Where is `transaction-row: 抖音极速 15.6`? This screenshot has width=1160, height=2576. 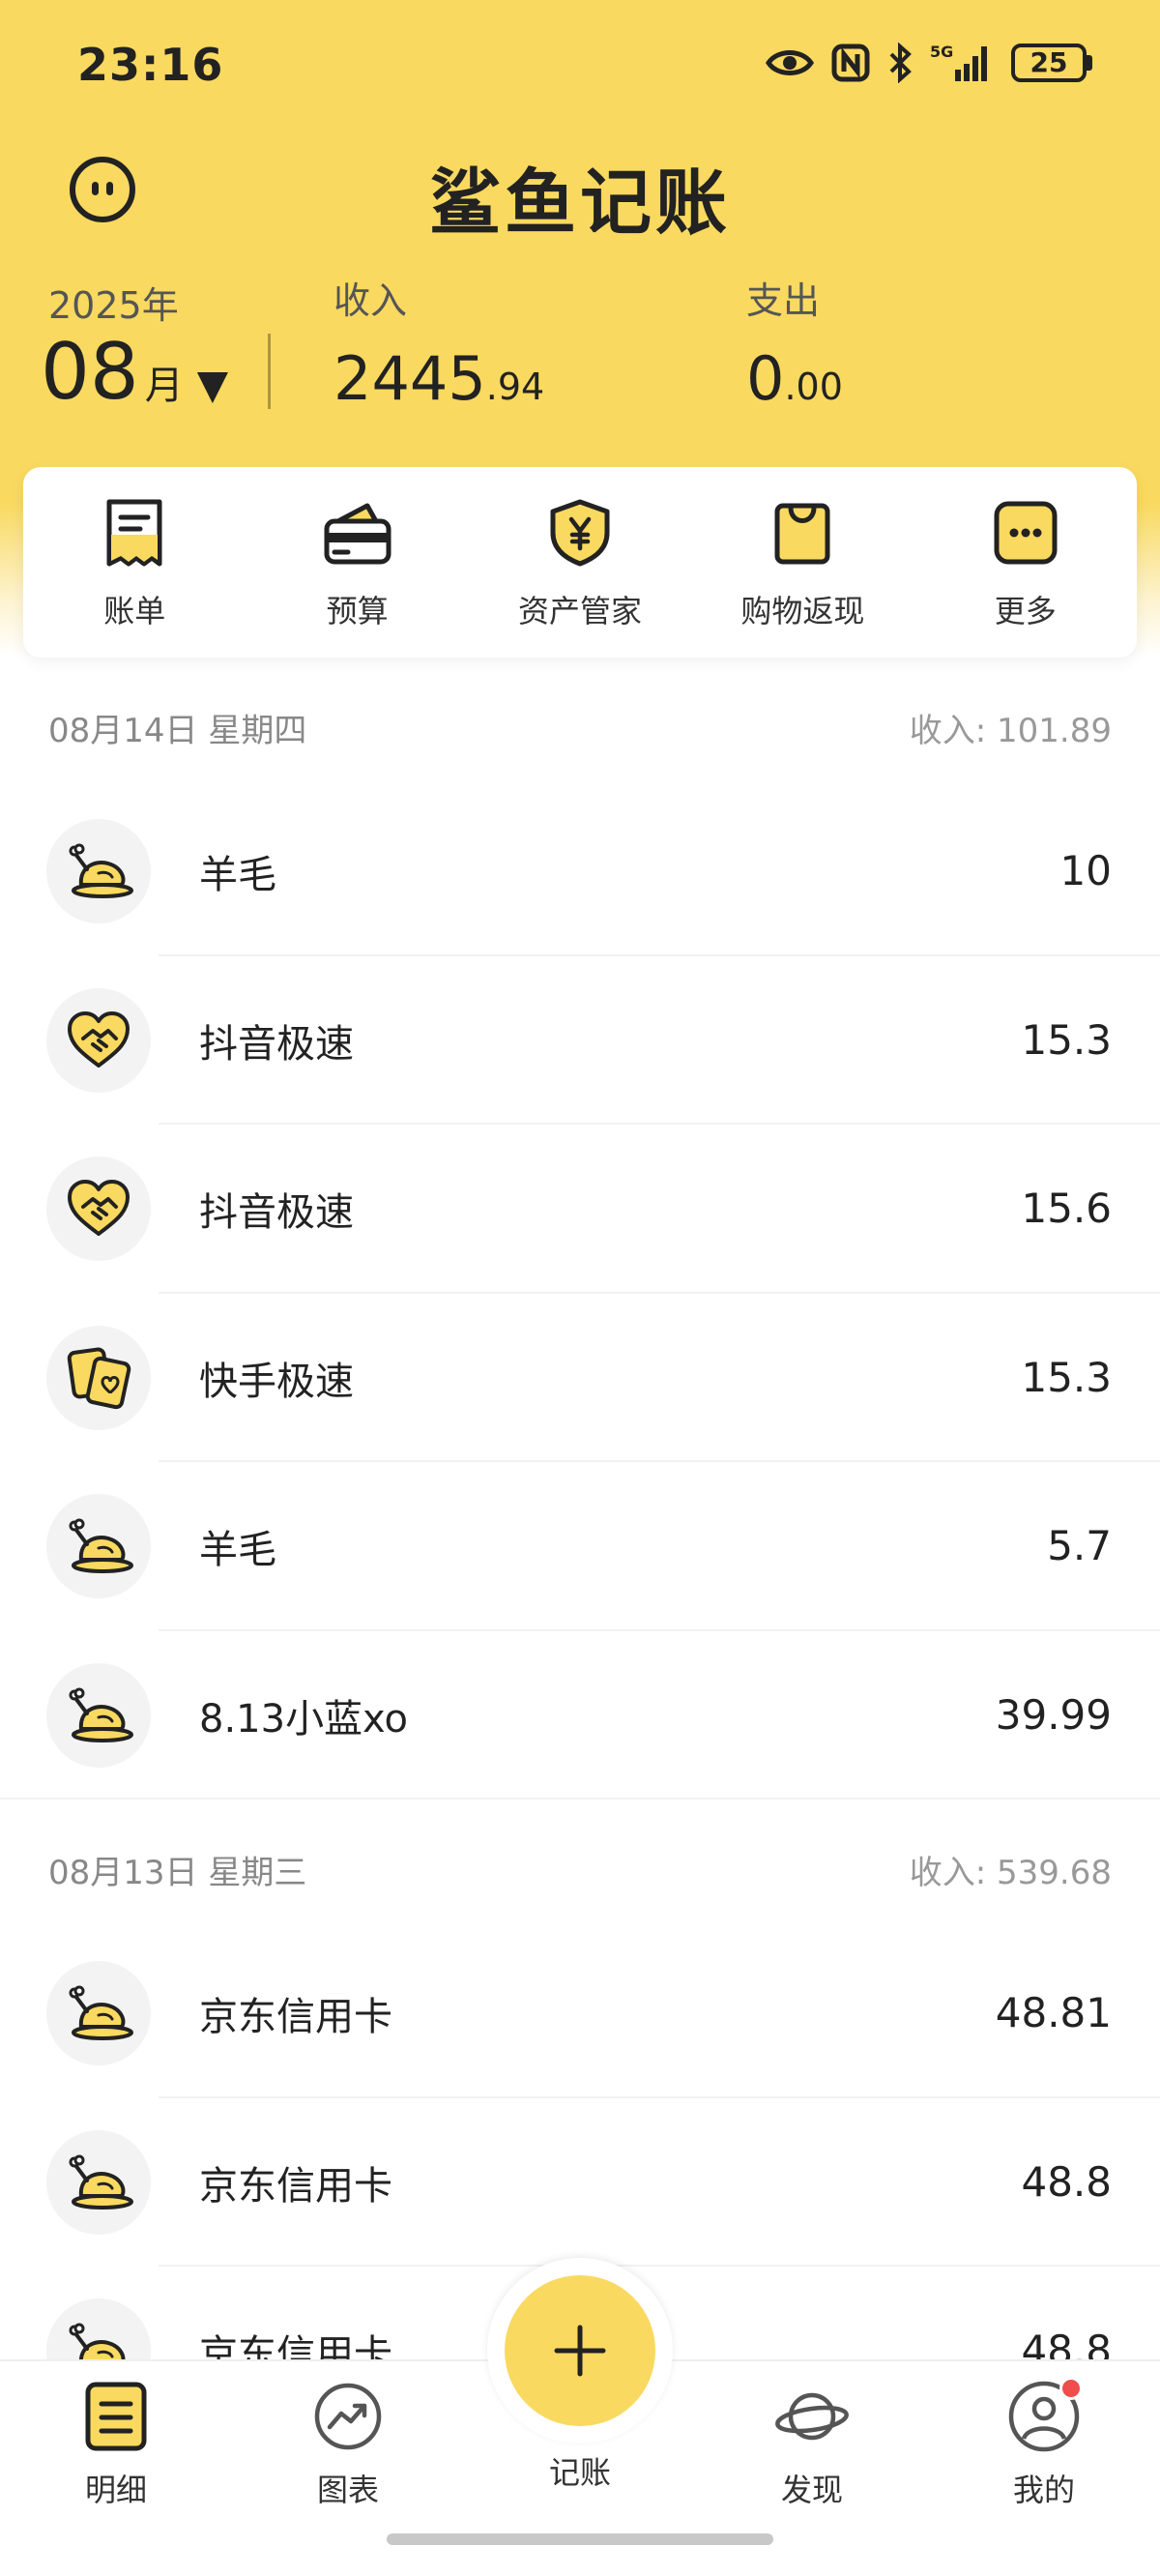 transaction-row: 抖音极速 15.6 is located at coordinates (580, 1209).